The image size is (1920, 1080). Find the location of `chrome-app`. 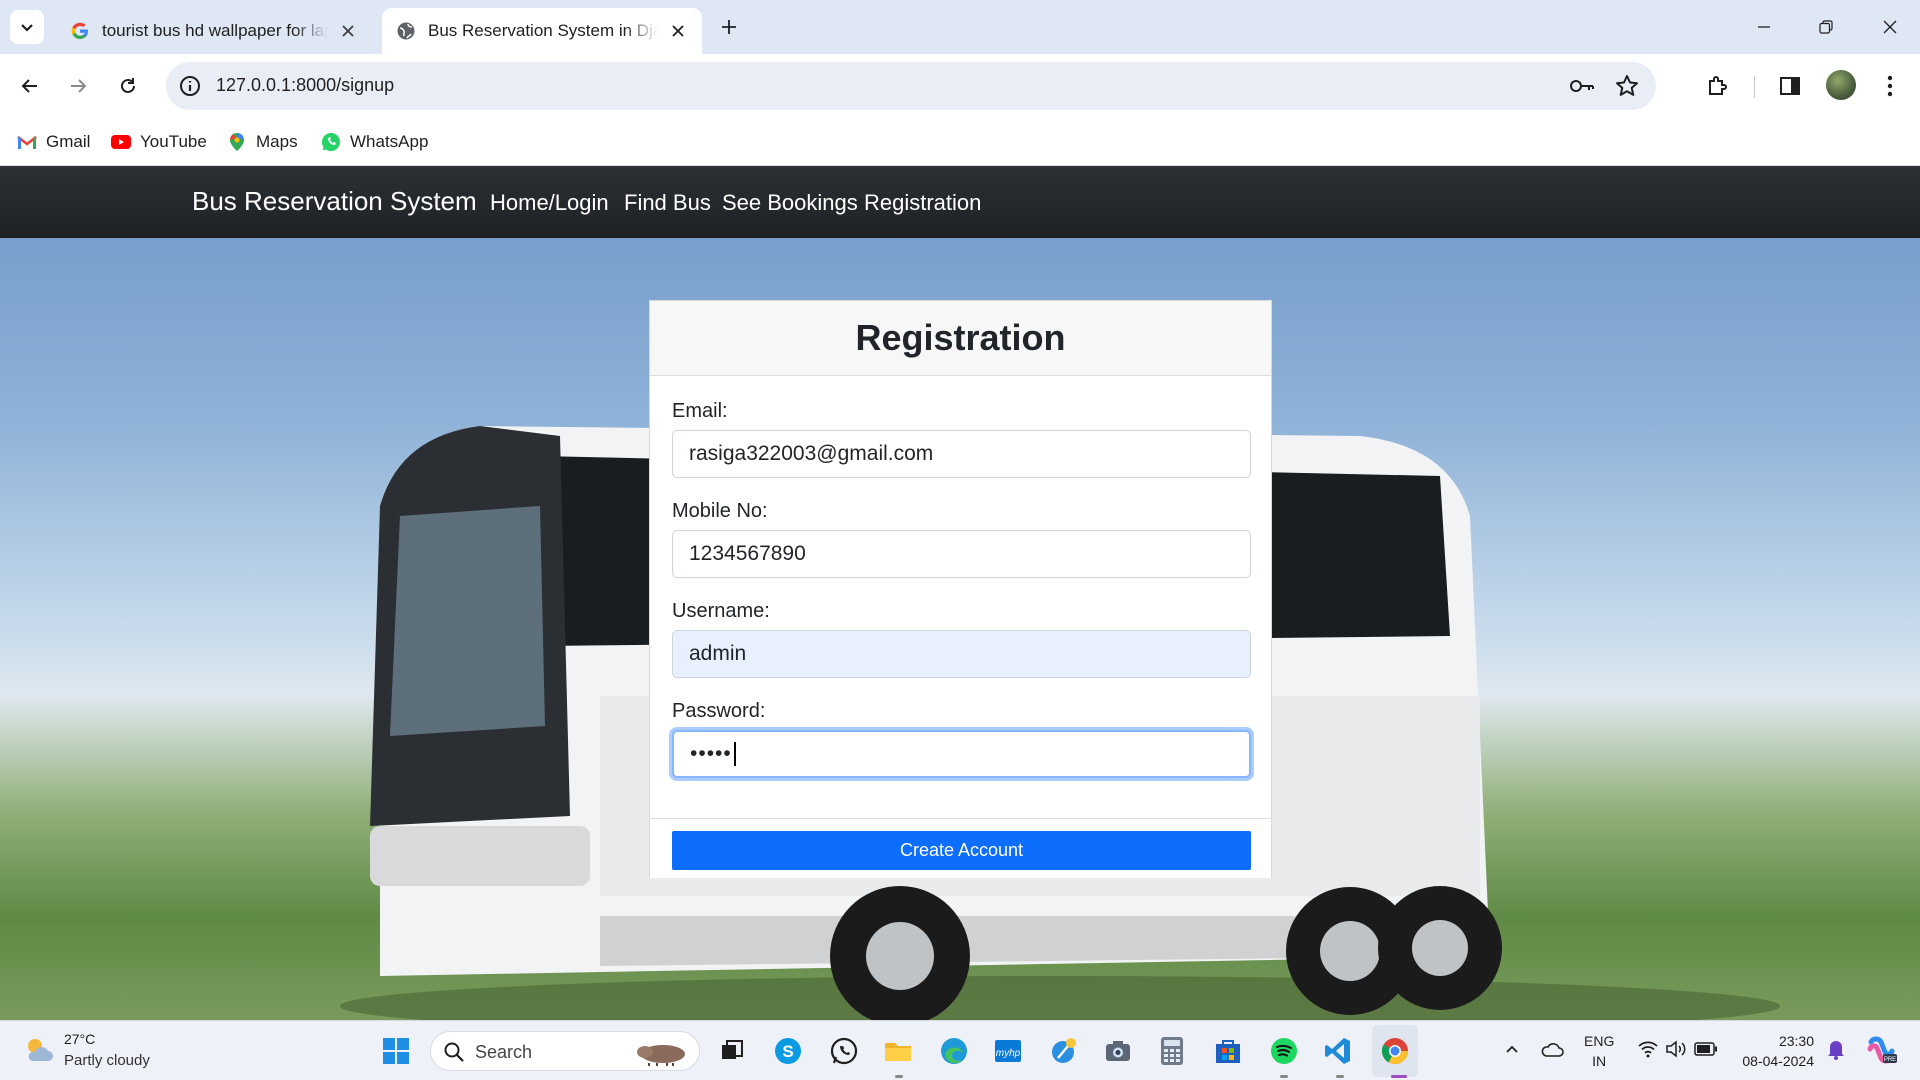

chrome-app is located at coordinates (1395, 1051).